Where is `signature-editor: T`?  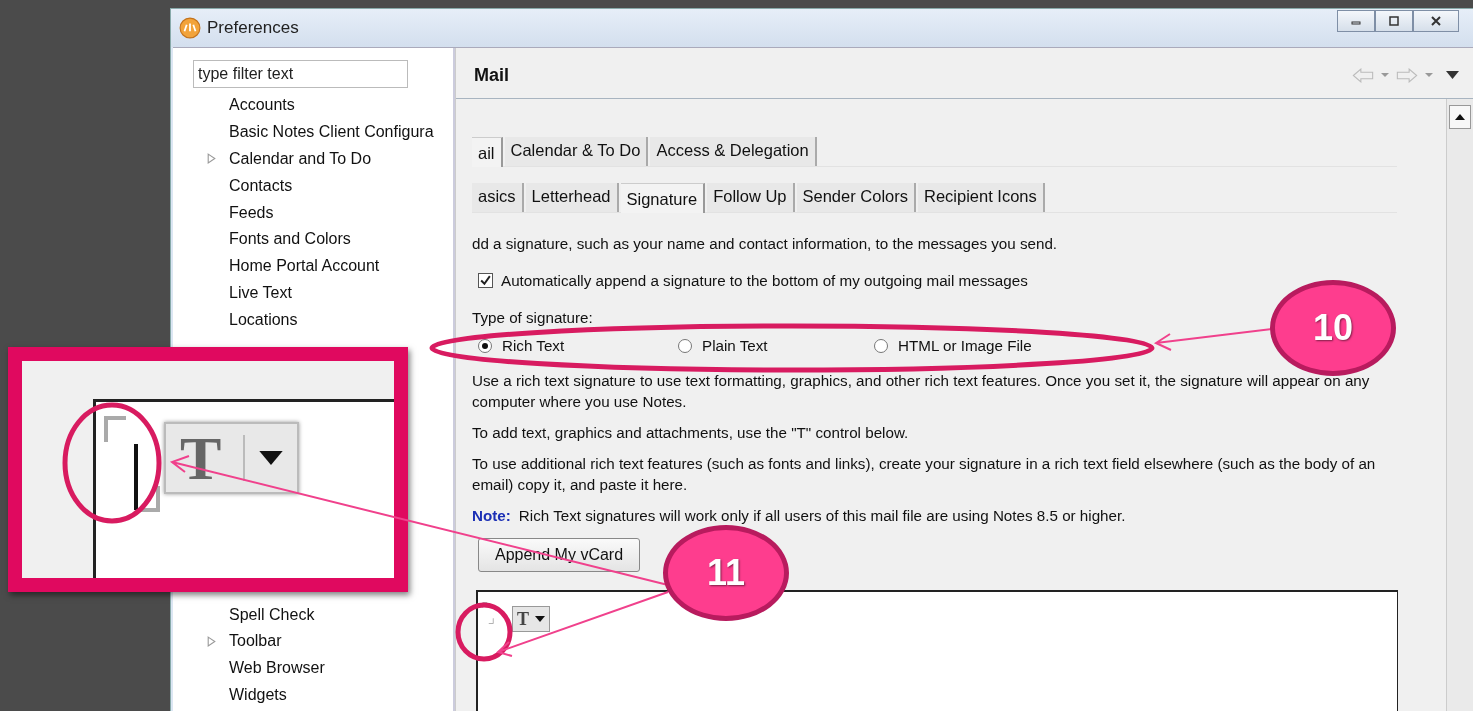 signature-editor: T is located at coordinates (937, 650).